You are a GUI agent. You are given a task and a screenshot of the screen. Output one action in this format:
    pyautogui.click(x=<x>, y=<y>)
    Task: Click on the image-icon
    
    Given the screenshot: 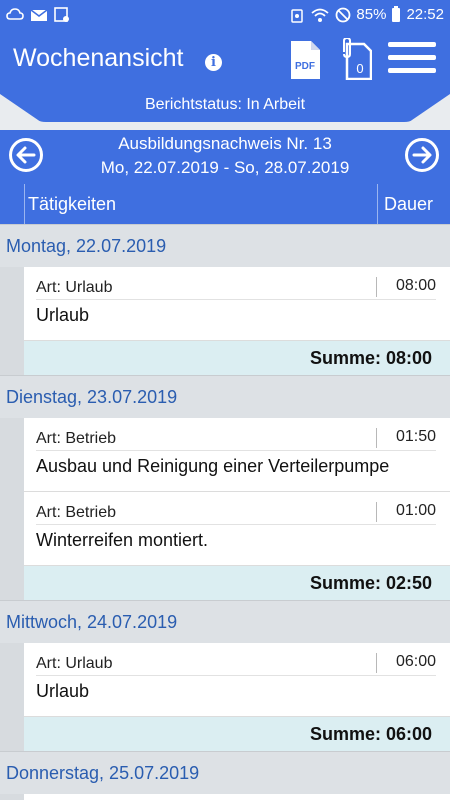 What is the action you would take?
    pyautogui.click(x=61, y=14)
    